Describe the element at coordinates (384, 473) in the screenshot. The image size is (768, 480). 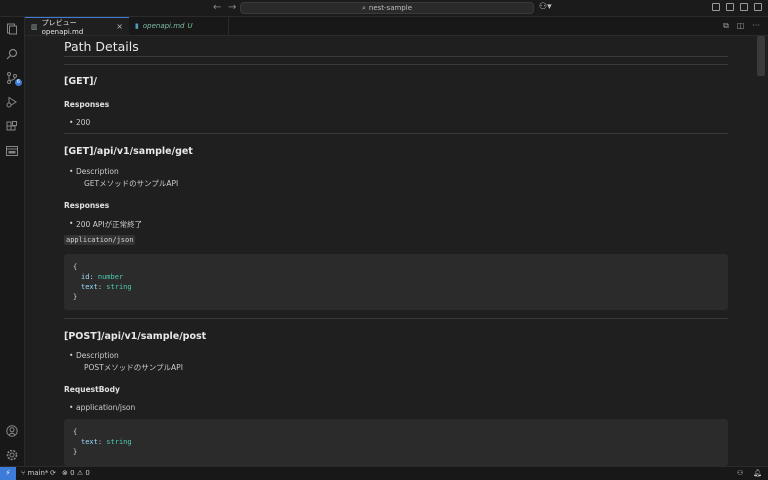
I see `status-bar: ⚡ ⑂ main* ⟳ ⊗ 0 ⚠ 0 ⚇ 🔔︎` at that location.